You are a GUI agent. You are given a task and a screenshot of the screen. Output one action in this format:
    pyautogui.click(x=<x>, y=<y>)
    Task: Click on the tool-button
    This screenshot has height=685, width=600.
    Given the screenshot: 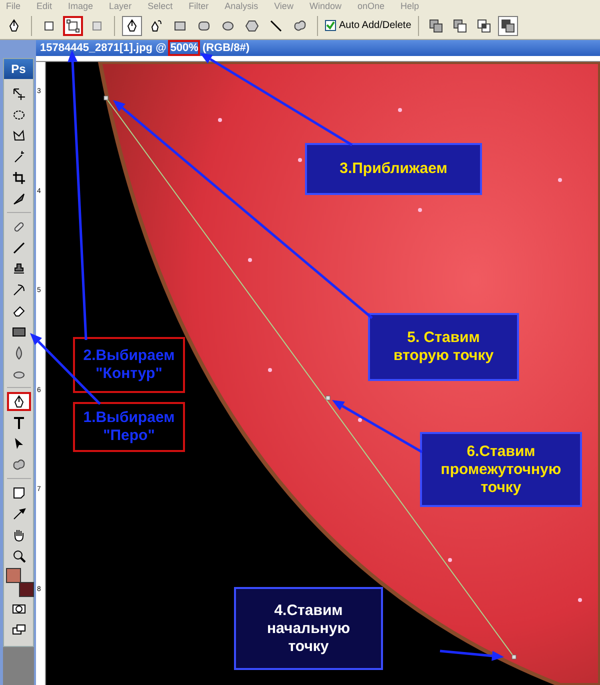 What is the action you would take?
    pyautogui.click(x=18, y=401)
    